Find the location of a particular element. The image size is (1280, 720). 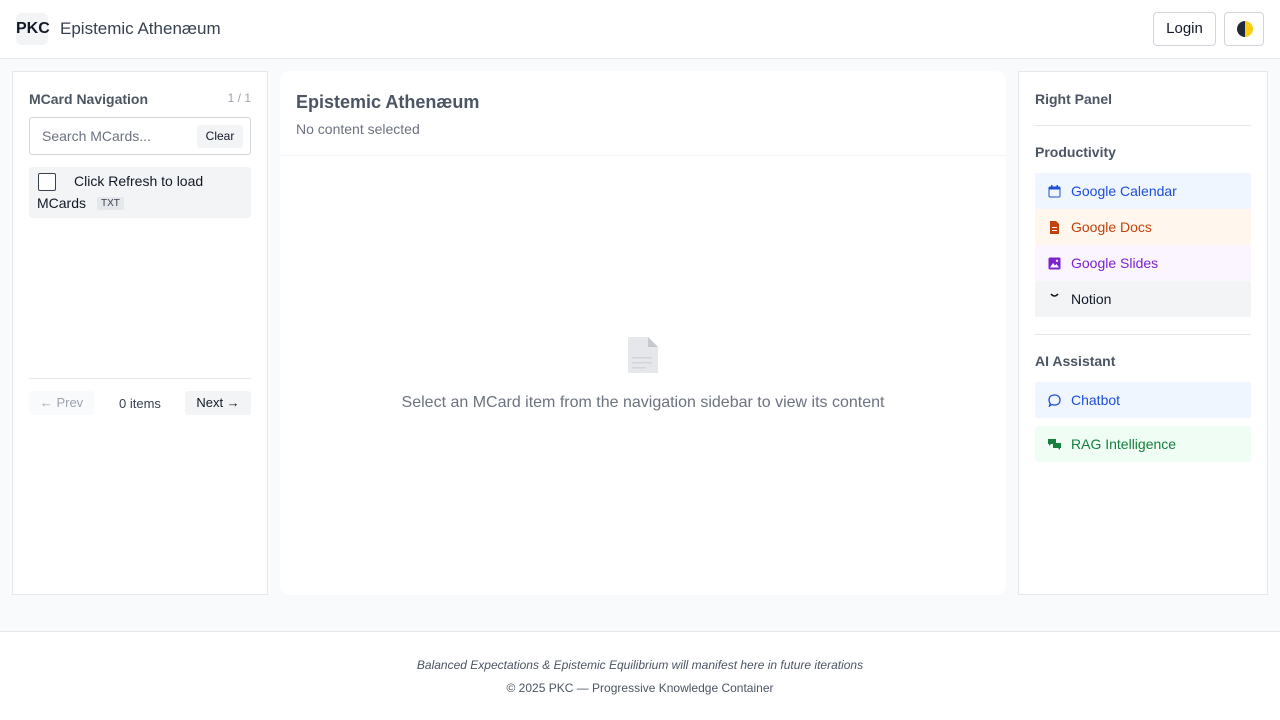

content-subtitle: No content selected is located at coordinates (358, 129).